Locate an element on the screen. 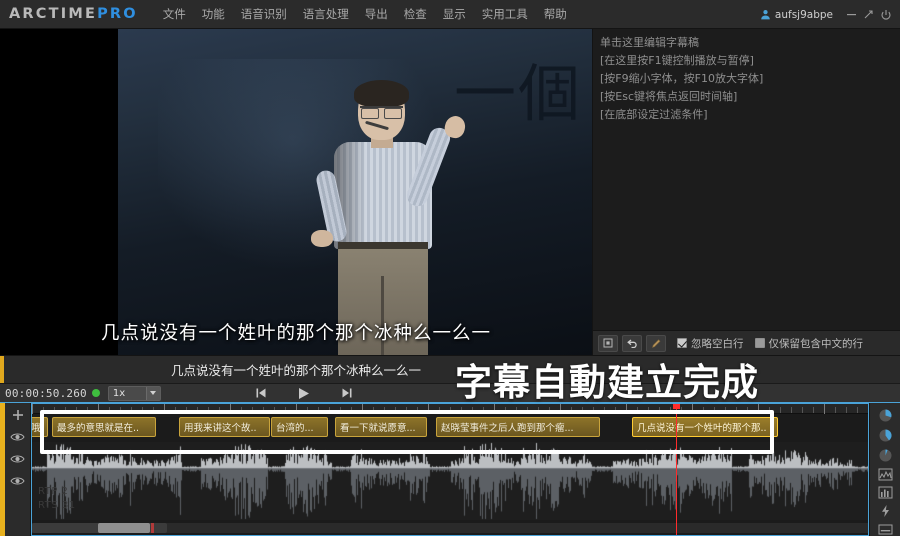  menu-item-help: 帮助 is located at coordinates (555, 14).